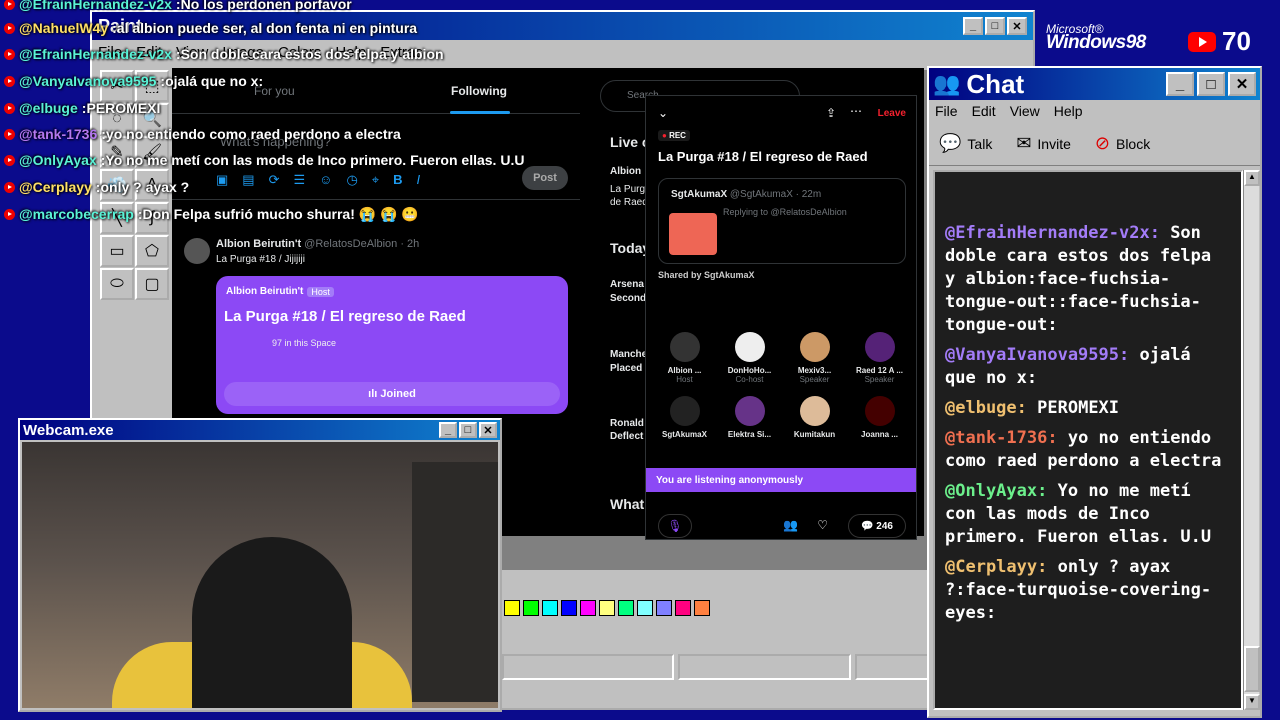  What do you see at coordinates (628, 298) in the screenshot?
I see `trend-item-1b: Second` at bounding box center [628, 298].